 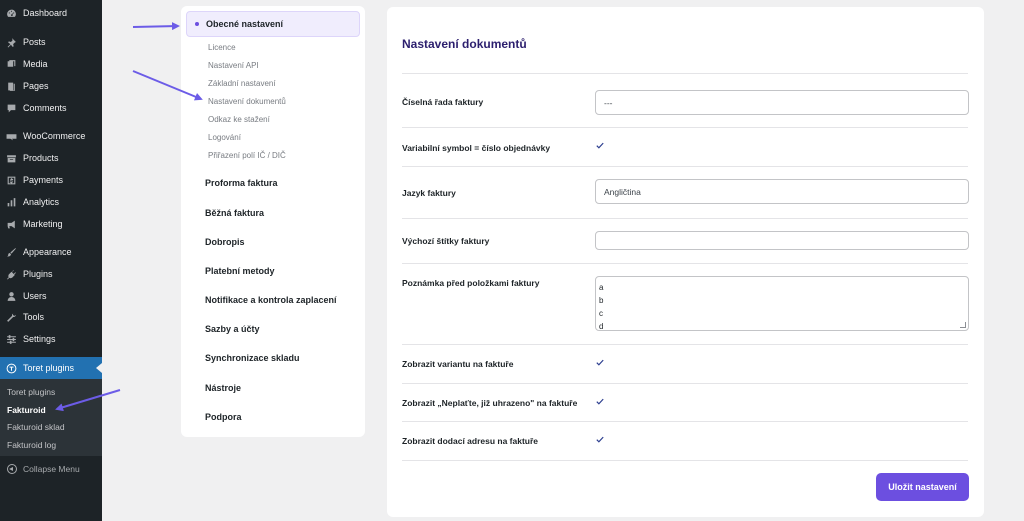 What do you see at coordinates (36, 86) in the screenshot?
I see `sidebar-item-label: Pages` at bounding box center [36, 86].